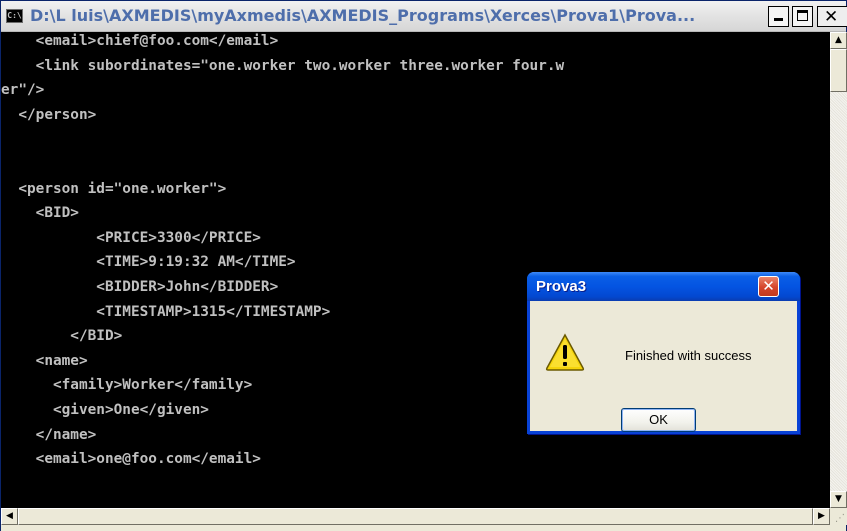 This screenshot has width=847, height=531. What do you see at coordinates (23, 90) in the screenshot?
I see `console-line: er"/>` at bounding box center [23, 90].